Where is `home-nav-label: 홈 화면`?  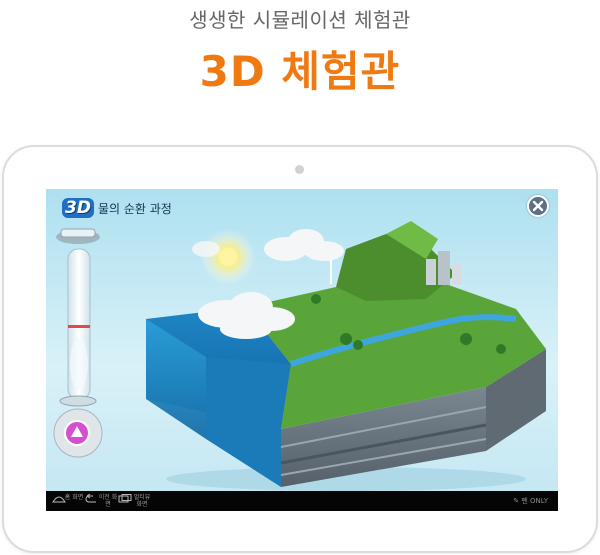
home-nav-label: 홈 화면 is located at coordinates (74, 497).